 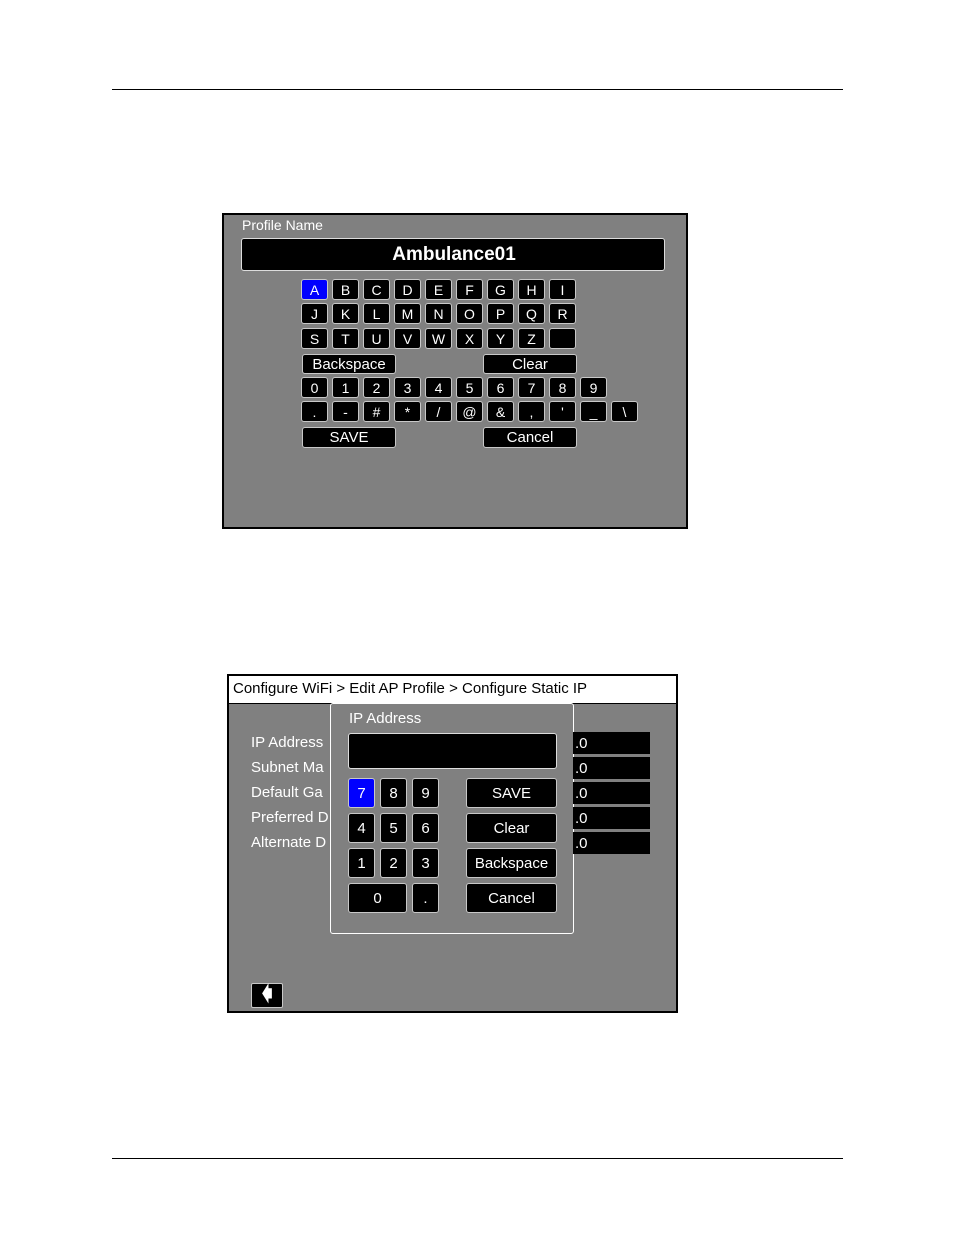 I want to click on back-button: 🡀, so click(x=267, y=994).